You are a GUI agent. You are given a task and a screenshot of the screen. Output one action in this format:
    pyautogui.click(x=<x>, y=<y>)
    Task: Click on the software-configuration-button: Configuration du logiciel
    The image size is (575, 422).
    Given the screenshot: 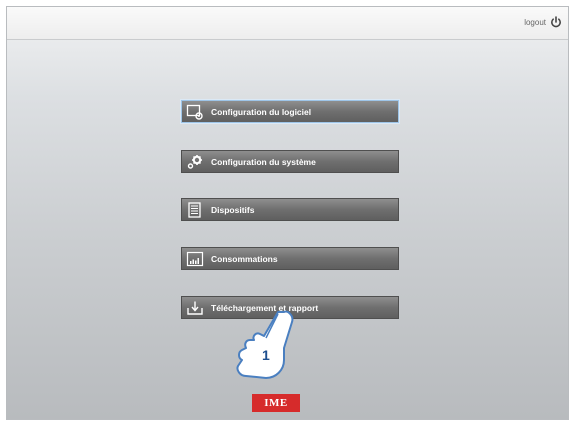 What is the action you would take?
    pyautogui.click(x=290, y=111)
    